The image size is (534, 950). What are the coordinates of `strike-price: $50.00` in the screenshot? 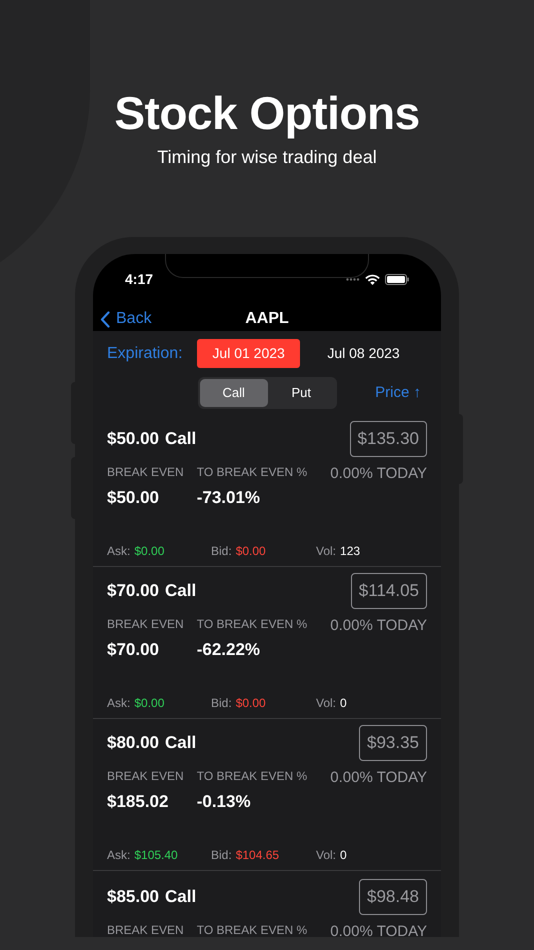 It's located at (133, 439).